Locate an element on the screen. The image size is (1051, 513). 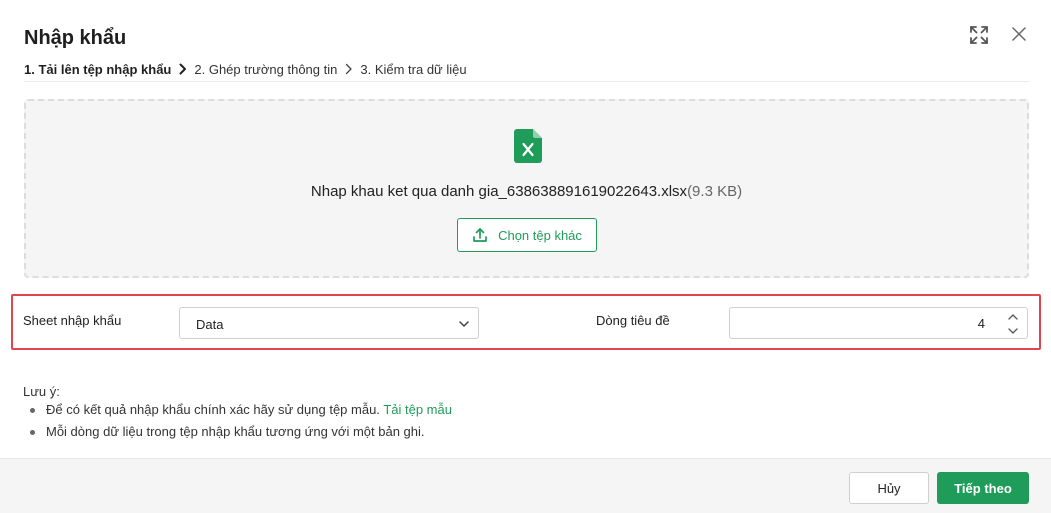
header-row-stepper is located at coordinates (878, 323).